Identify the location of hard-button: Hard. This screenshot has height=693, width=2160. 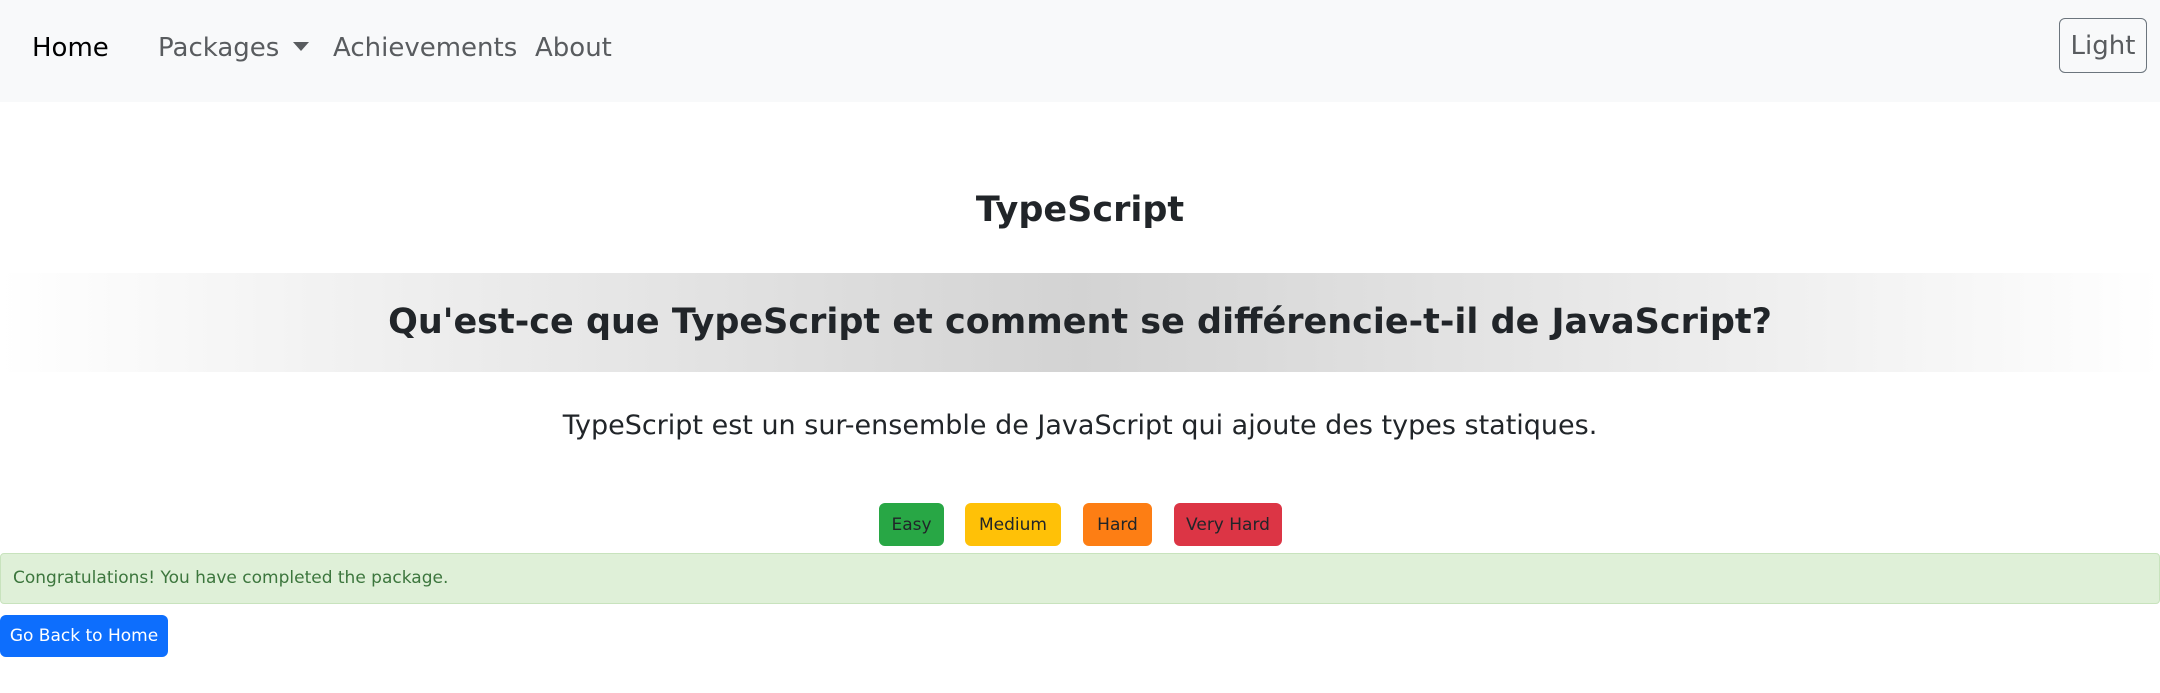
(1117, 524).